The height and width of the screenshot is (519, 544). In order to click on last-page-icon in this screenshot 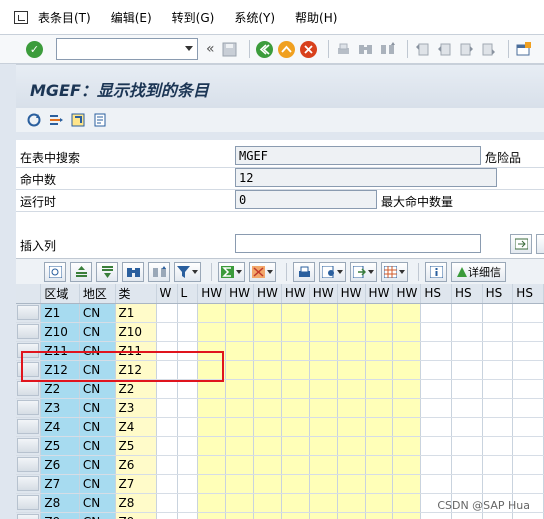, I will do `click(488, 49)`.